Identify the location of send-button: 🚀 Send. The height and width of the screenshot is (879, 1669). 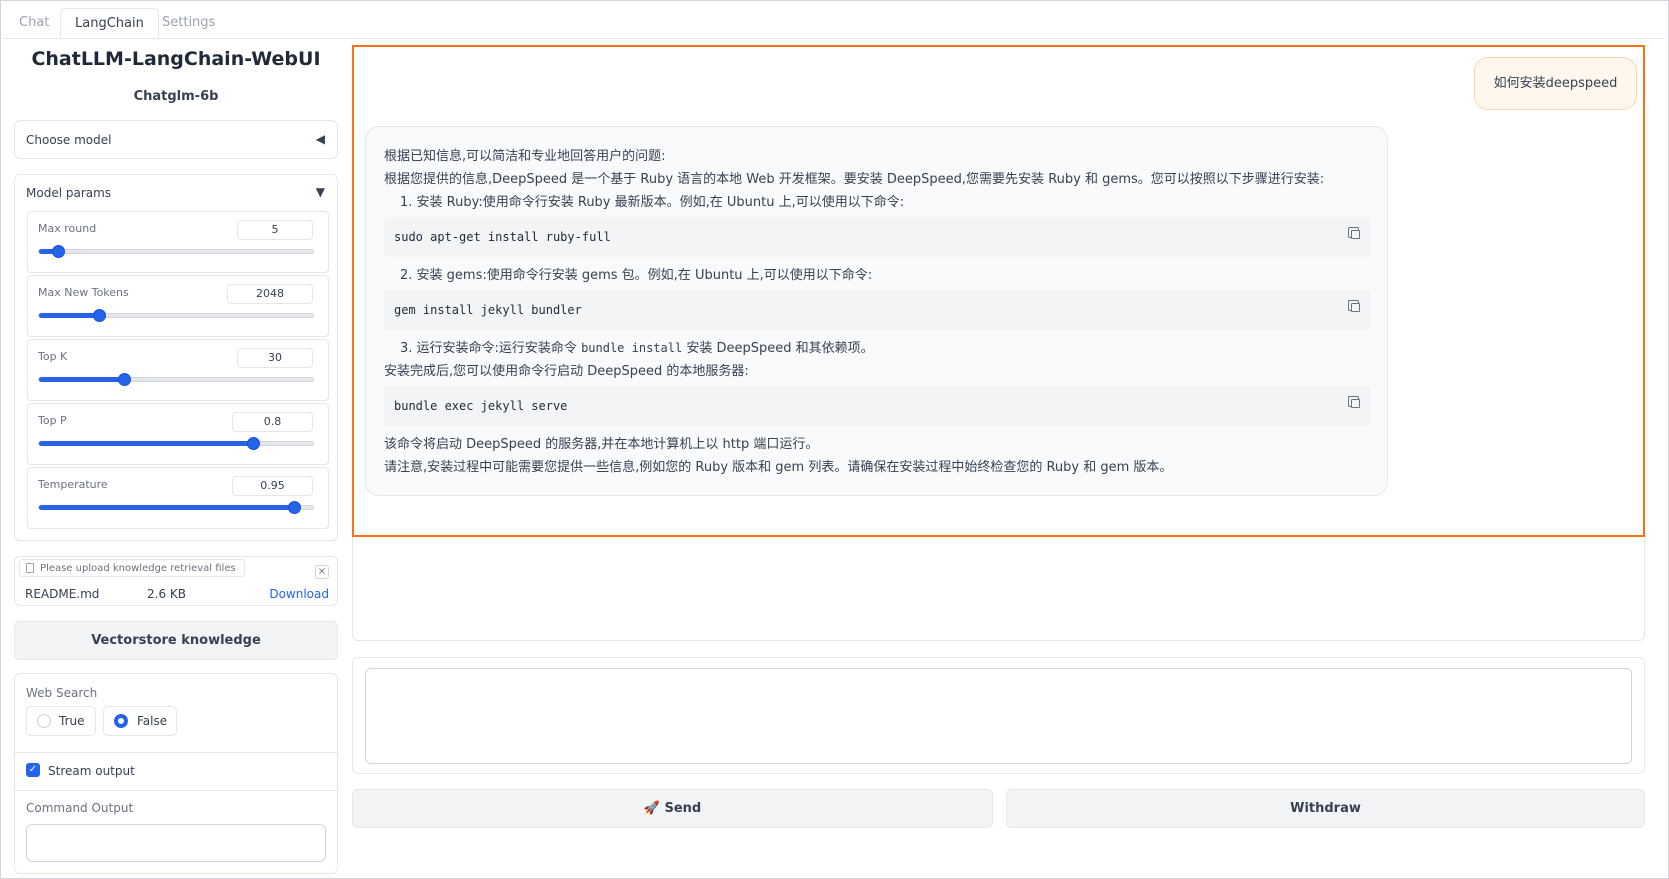
(672, 808).